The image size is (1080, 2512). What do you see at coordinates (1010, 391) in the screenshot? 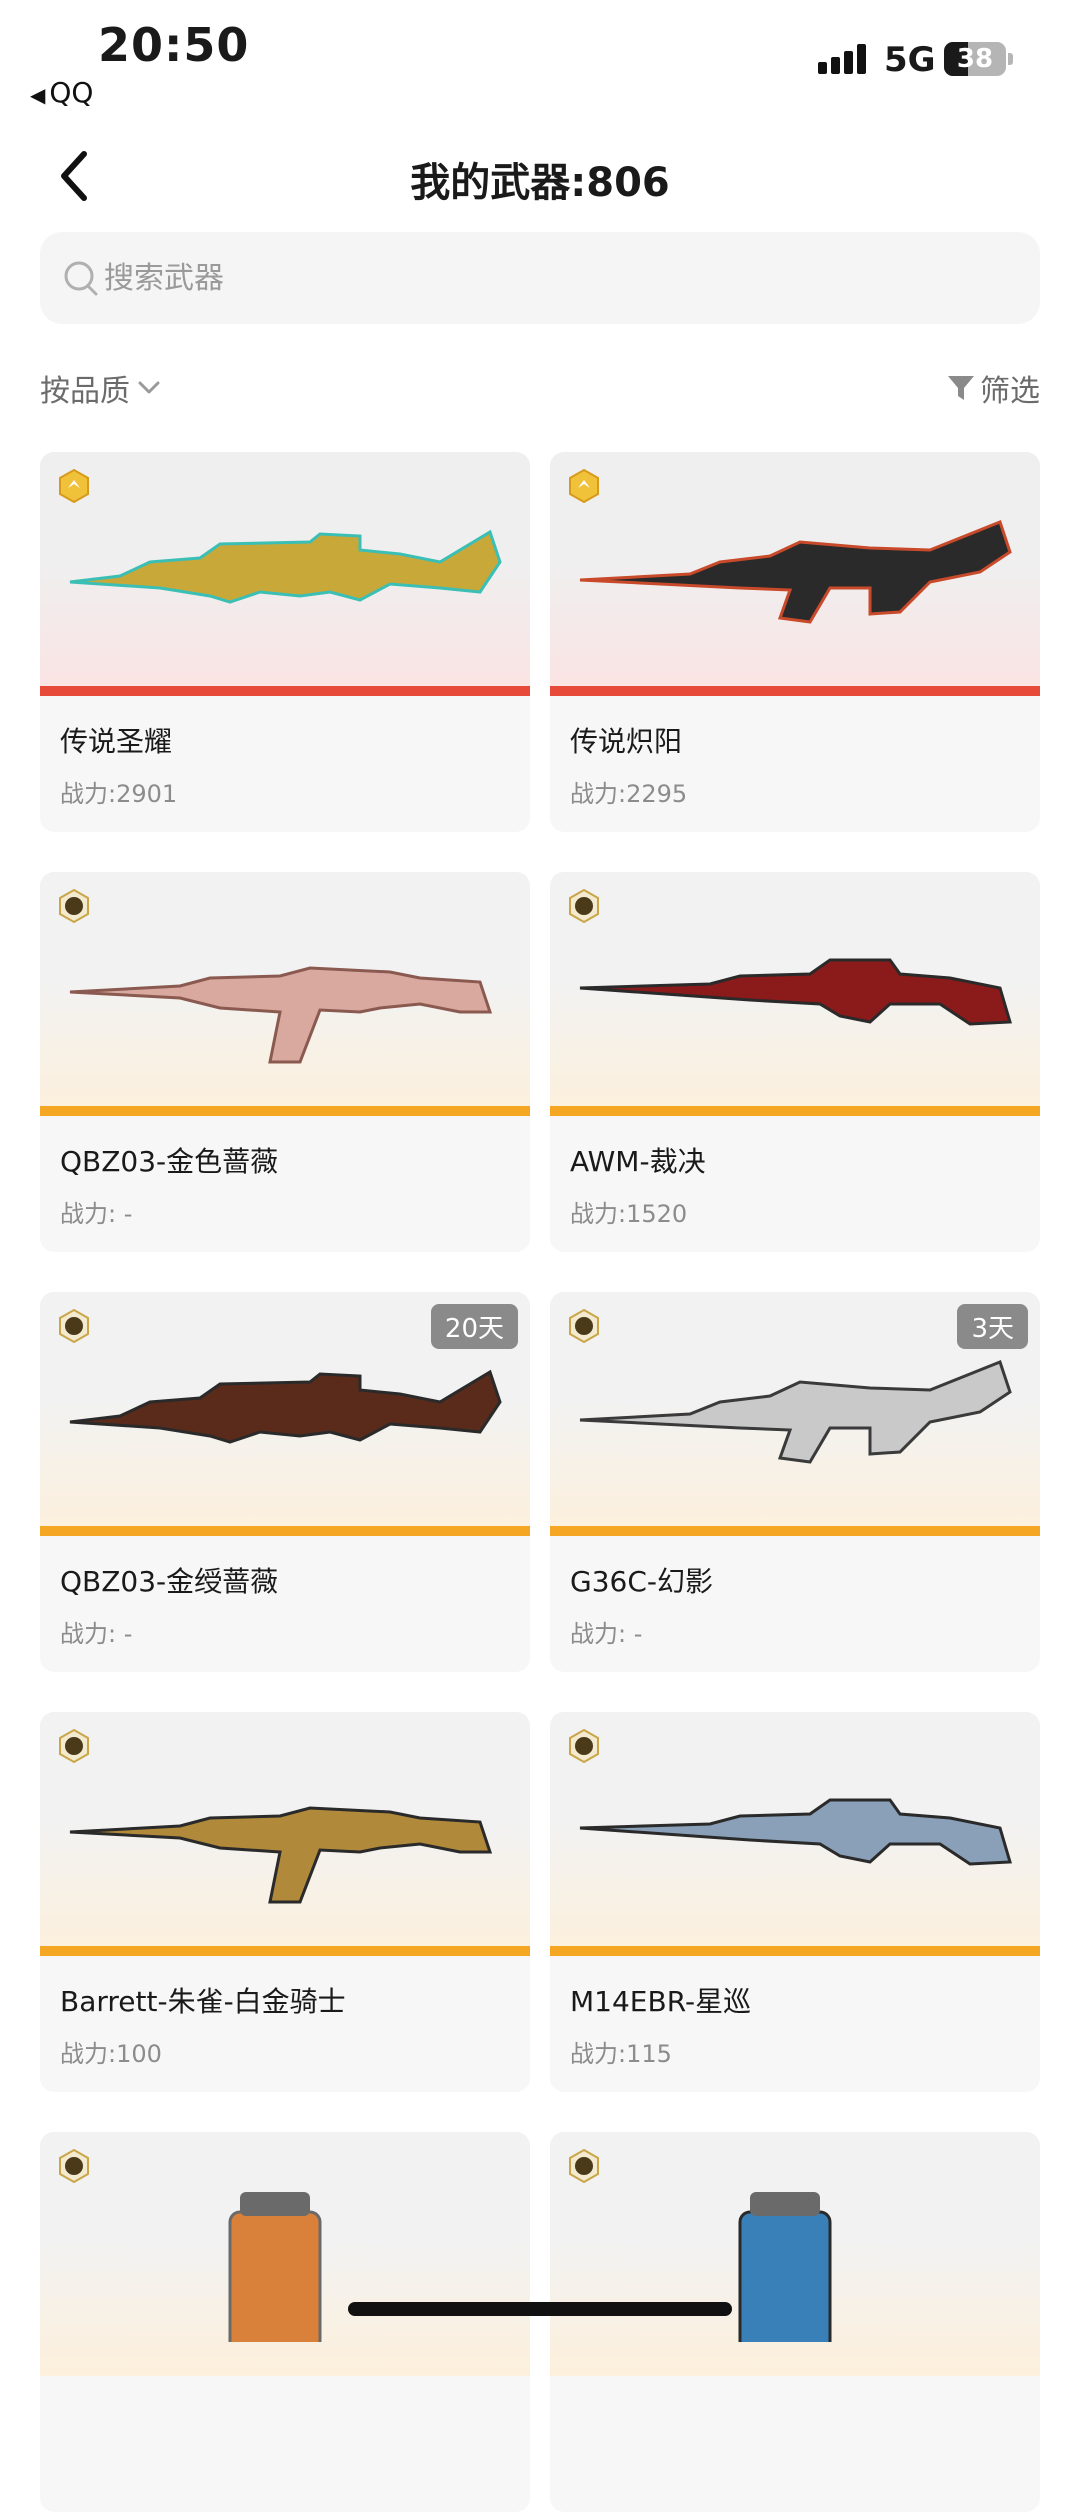
I see `filter-label: 筛选` at bounding box center [1010, 391].